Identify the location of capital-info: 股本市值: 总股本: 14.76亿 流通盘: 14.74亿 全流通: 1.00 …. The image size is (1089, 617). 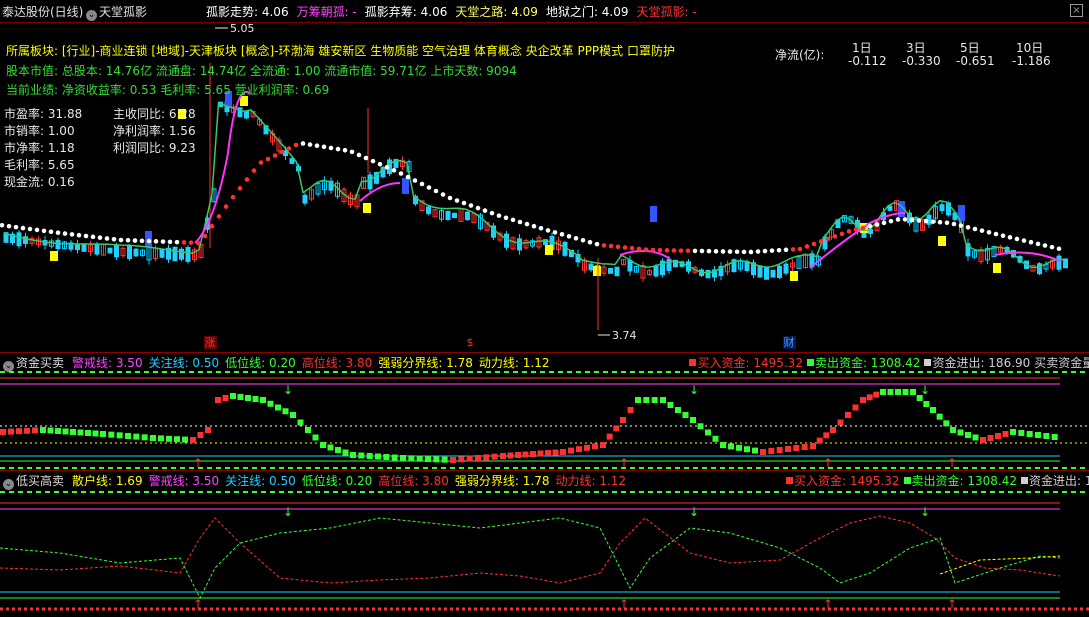
(261, 71).